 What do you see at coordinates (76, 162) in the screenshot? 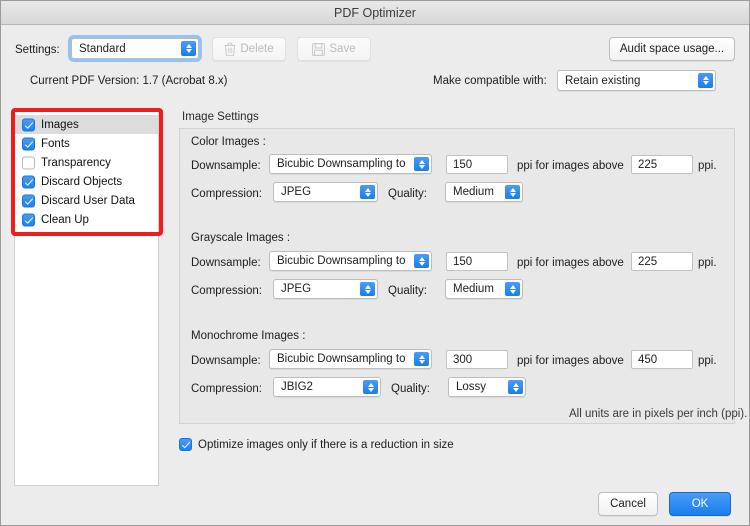
I see `list-item-label: Transparency` at bounding box center [76, 162].